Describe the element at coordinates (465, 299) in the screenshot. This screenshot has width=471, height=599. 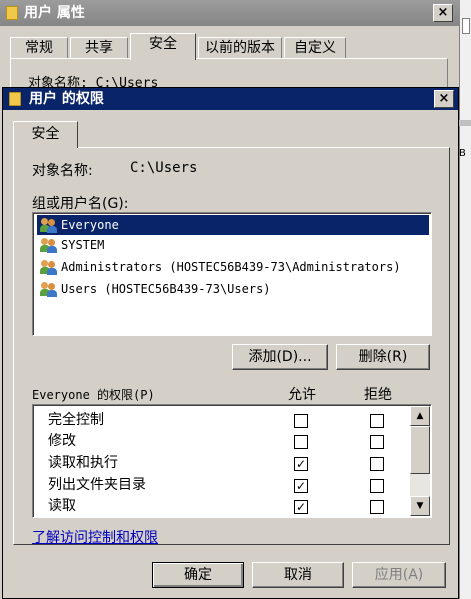
I see `desktop-edge` at that location.